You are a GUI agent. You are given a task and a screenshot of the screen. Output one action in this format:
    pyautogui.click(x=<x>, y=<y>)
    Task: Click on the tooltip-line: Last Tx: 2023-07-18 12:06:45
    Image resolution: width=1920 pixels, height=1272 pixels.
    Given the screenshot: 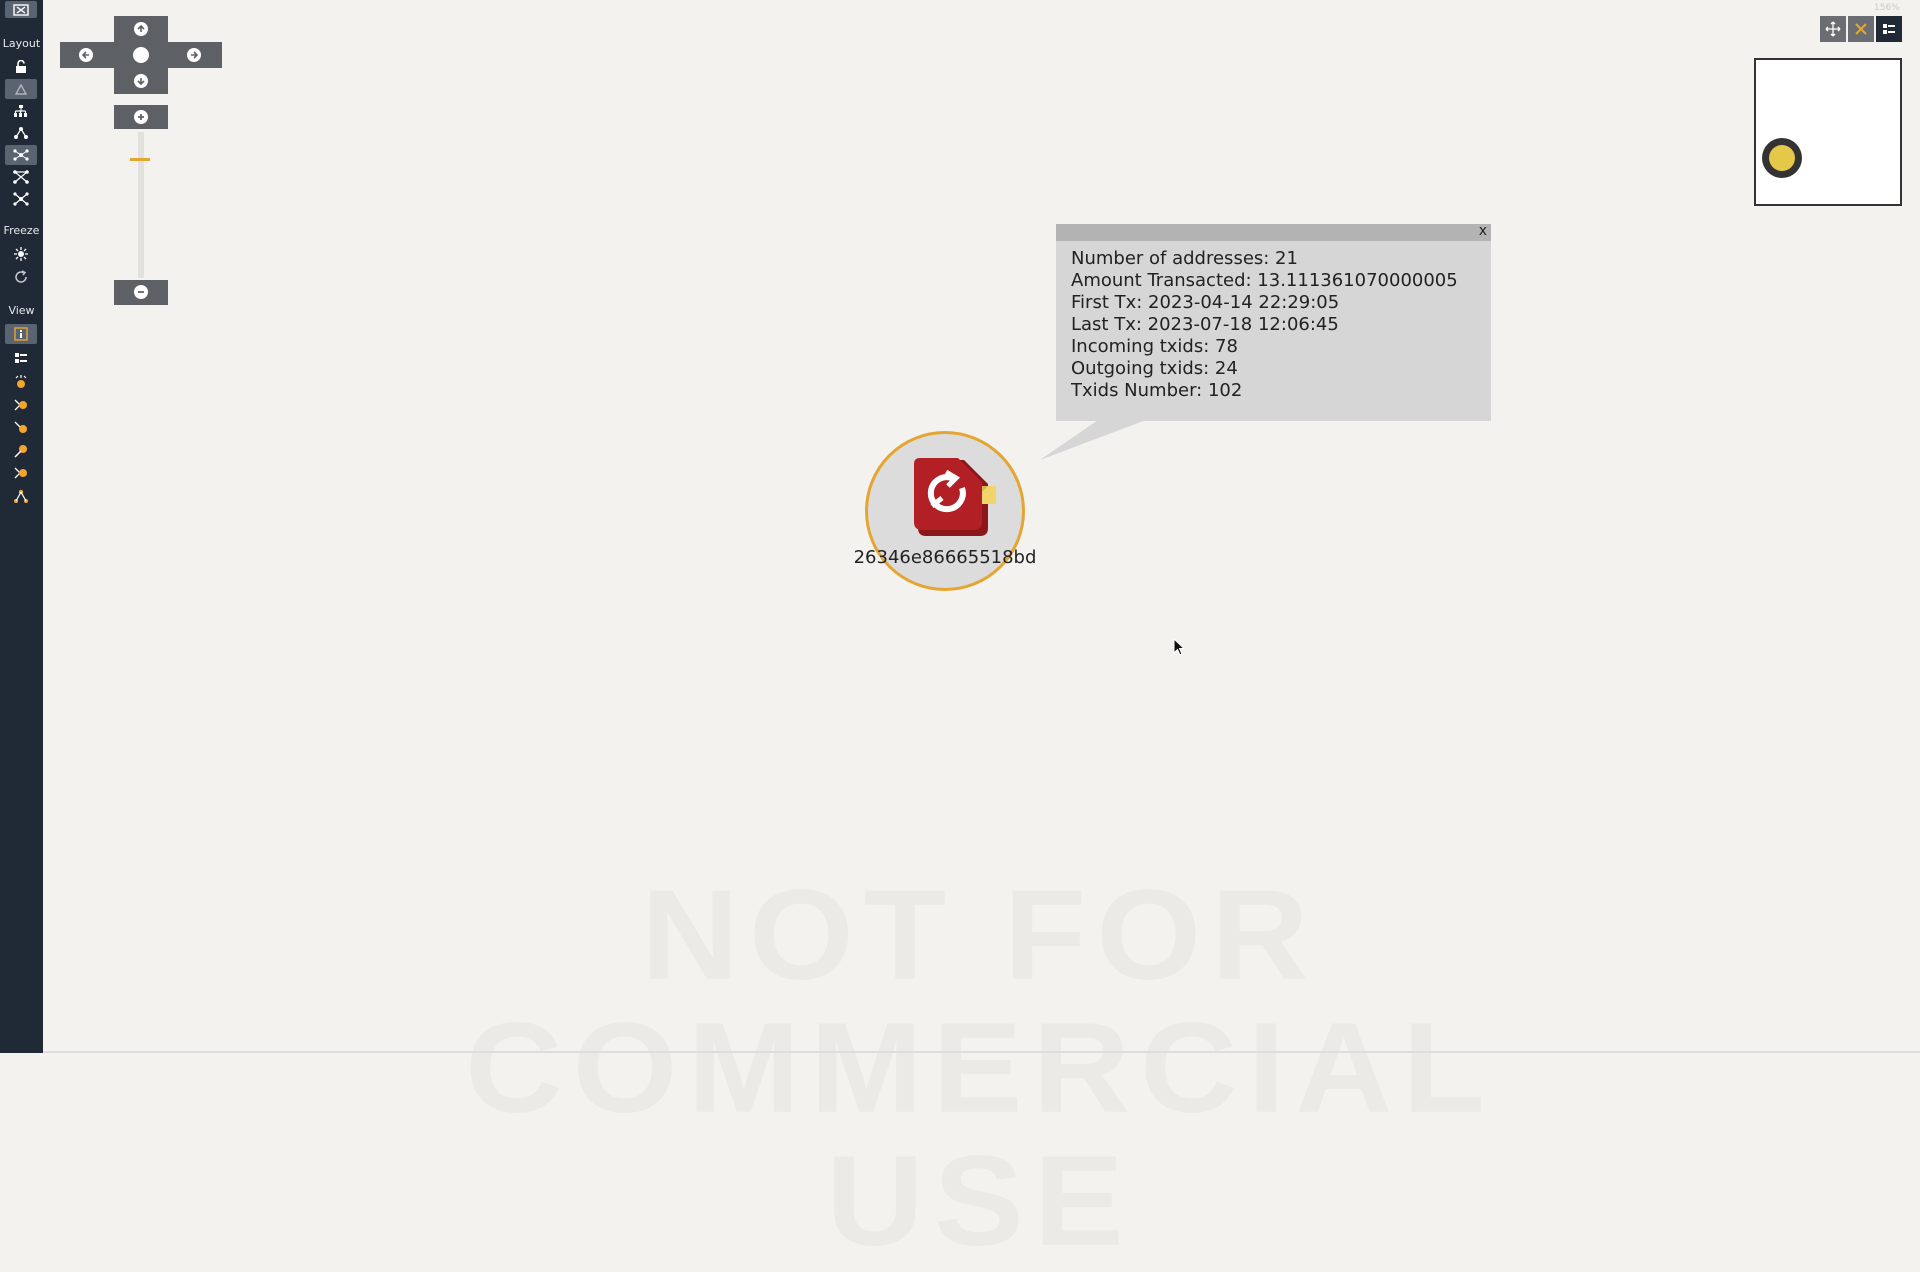 What is the action you would take?
    pyautogui.click(x=1205, y=324)
    